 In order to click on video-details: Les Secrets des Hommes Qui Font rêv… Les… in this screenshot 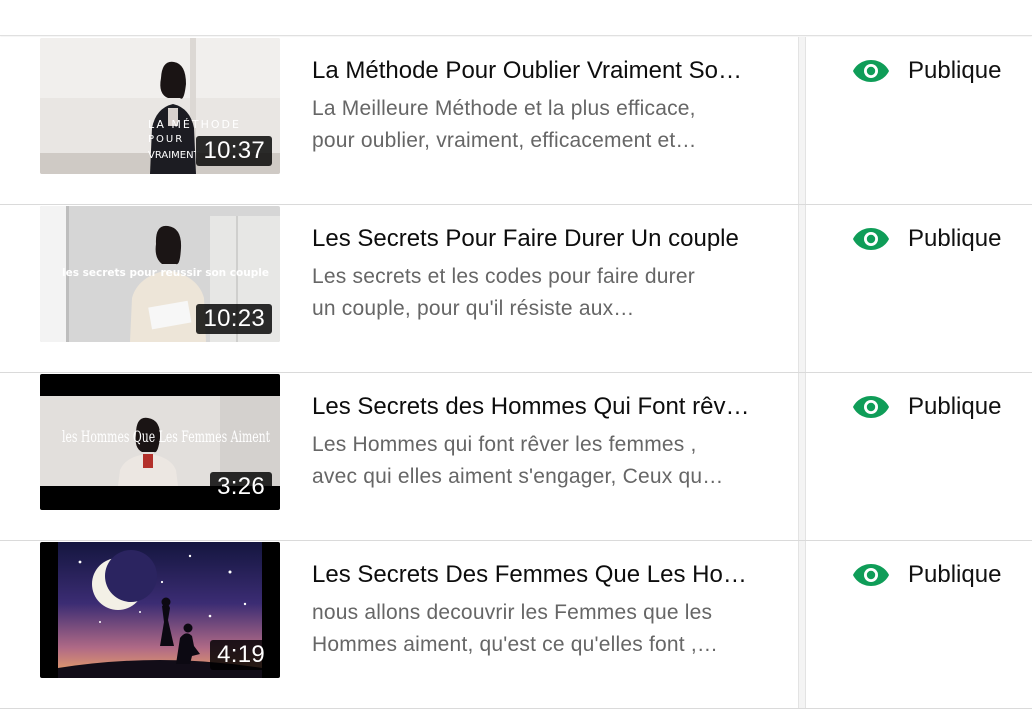, I will do `click(542, 442)`.